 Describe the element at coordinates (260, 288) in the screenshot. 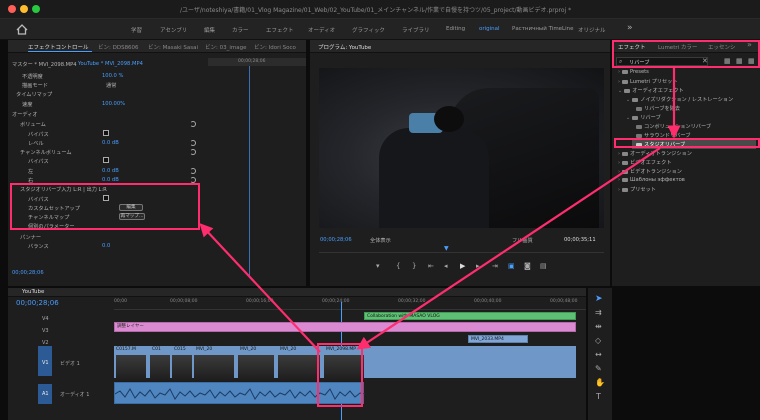

I see `arrow-clip-to-controls` at that location.